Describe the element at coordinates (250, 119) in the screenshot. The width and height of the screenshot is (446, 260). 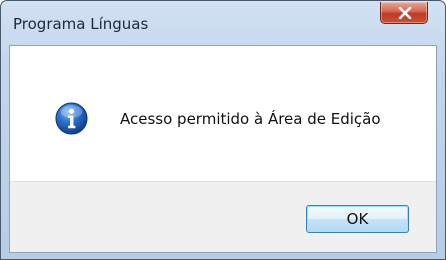
I see `dialog-message: Acesso permitido à Área de Edição` at that location.